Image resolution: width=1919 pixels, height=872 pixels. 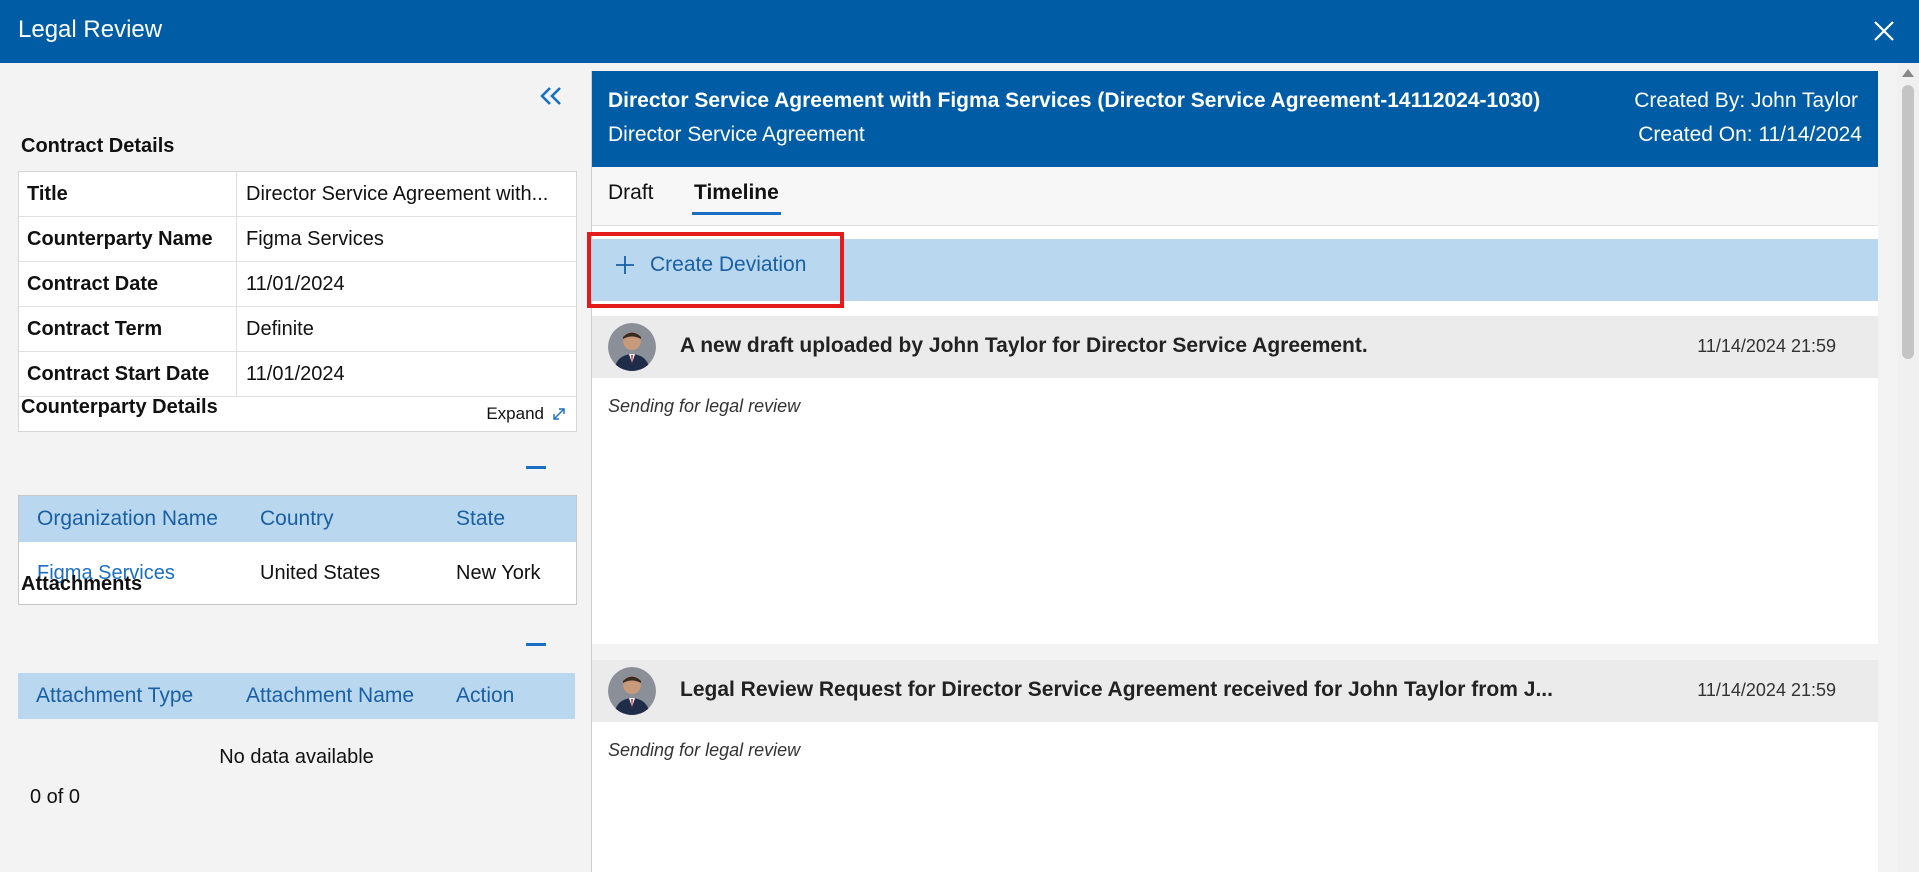 What do you see at coordinates (536, 644) in the screenshot?
I see `collapse-attachments-minus-icon` at bounding box center [536, 644].